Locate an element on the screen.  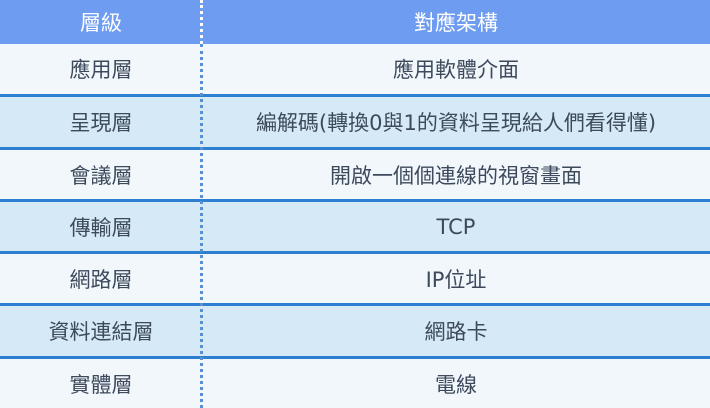
layer-cell: 資料連結層 is located at coordinates (101, 332).